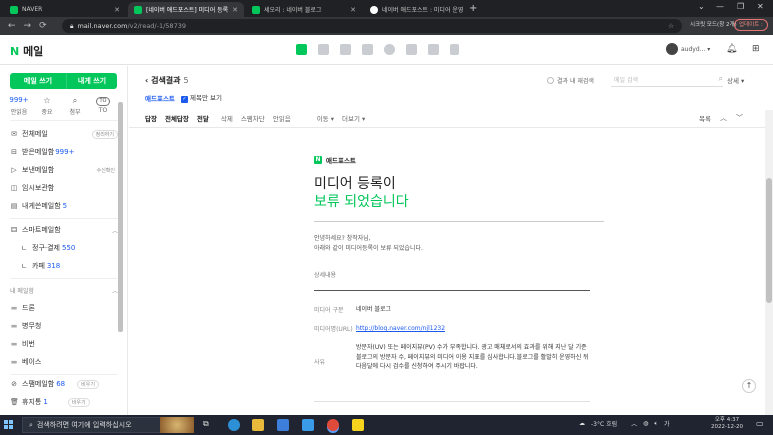 The width and height of the screenshot is (773, 435). What do you see at coordinates (22, 291) in the screenshot?
I see `section-label: 내 메일함` at bounding box center [22, 291].